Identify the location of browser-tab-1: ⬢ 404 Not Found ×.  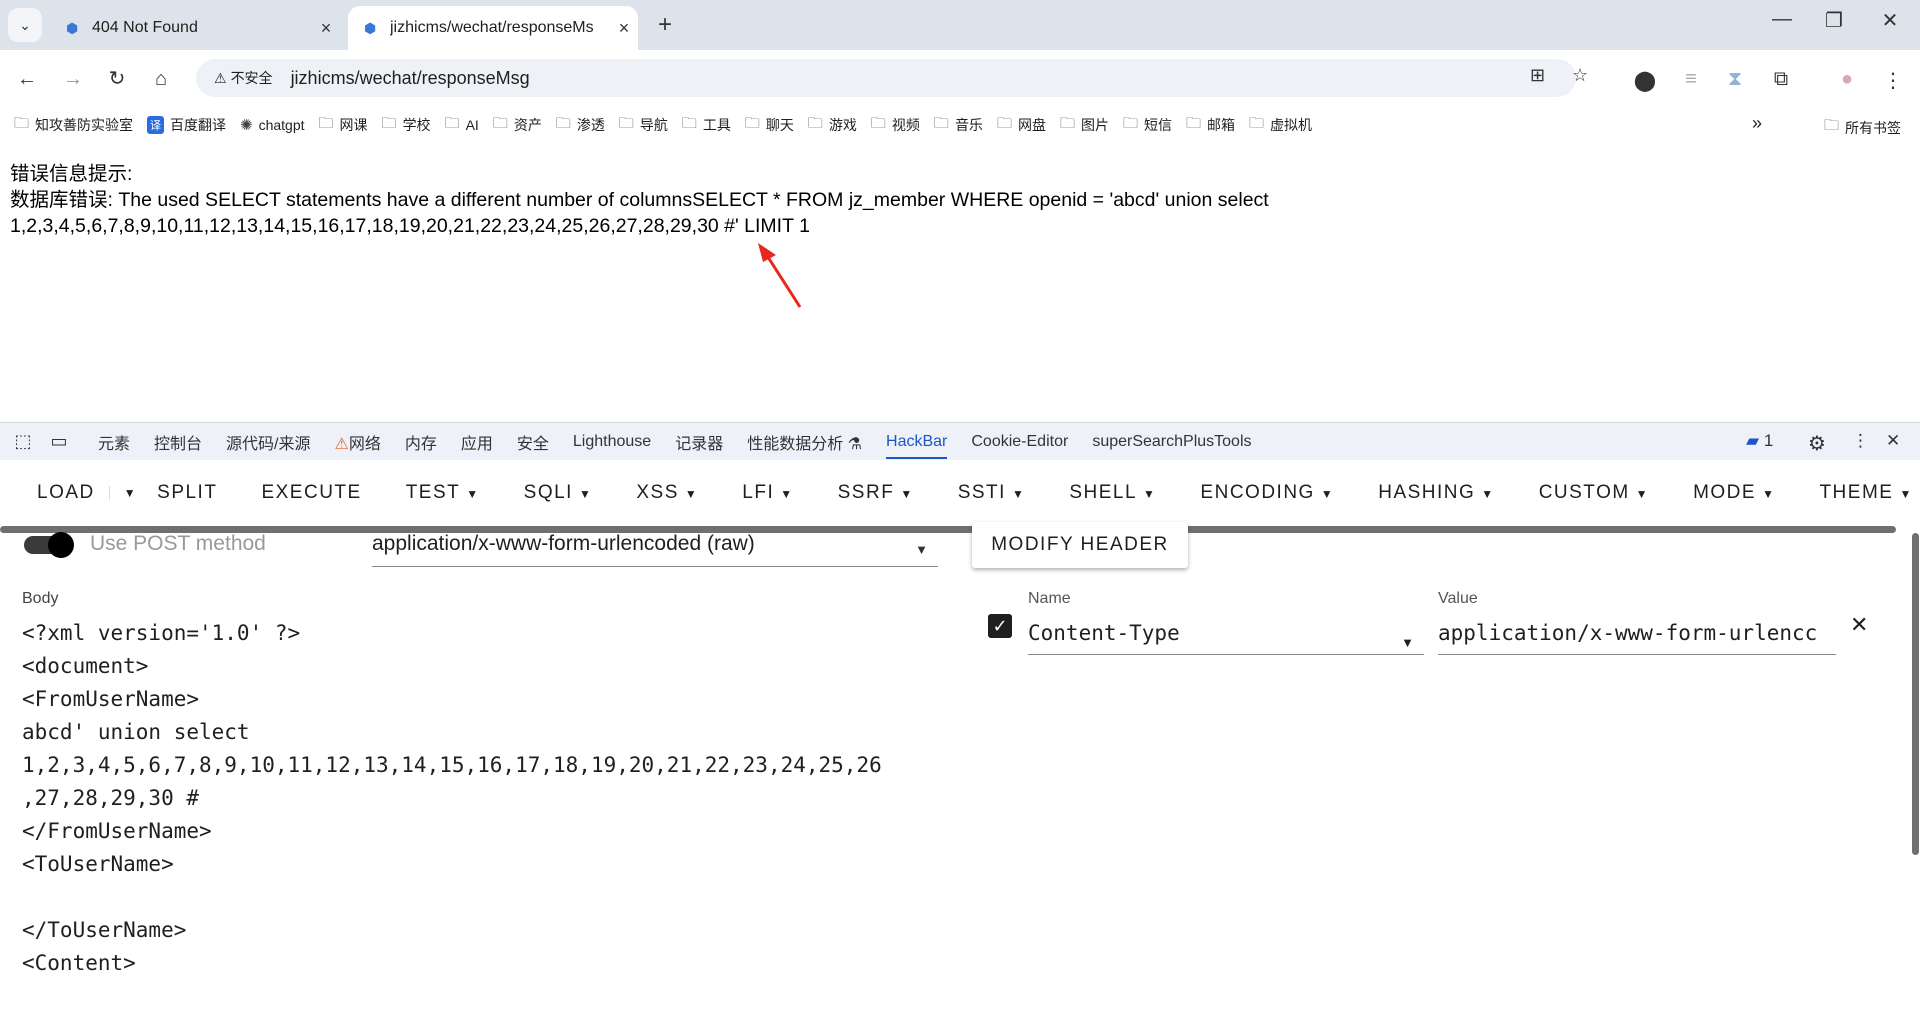
(195, 28).